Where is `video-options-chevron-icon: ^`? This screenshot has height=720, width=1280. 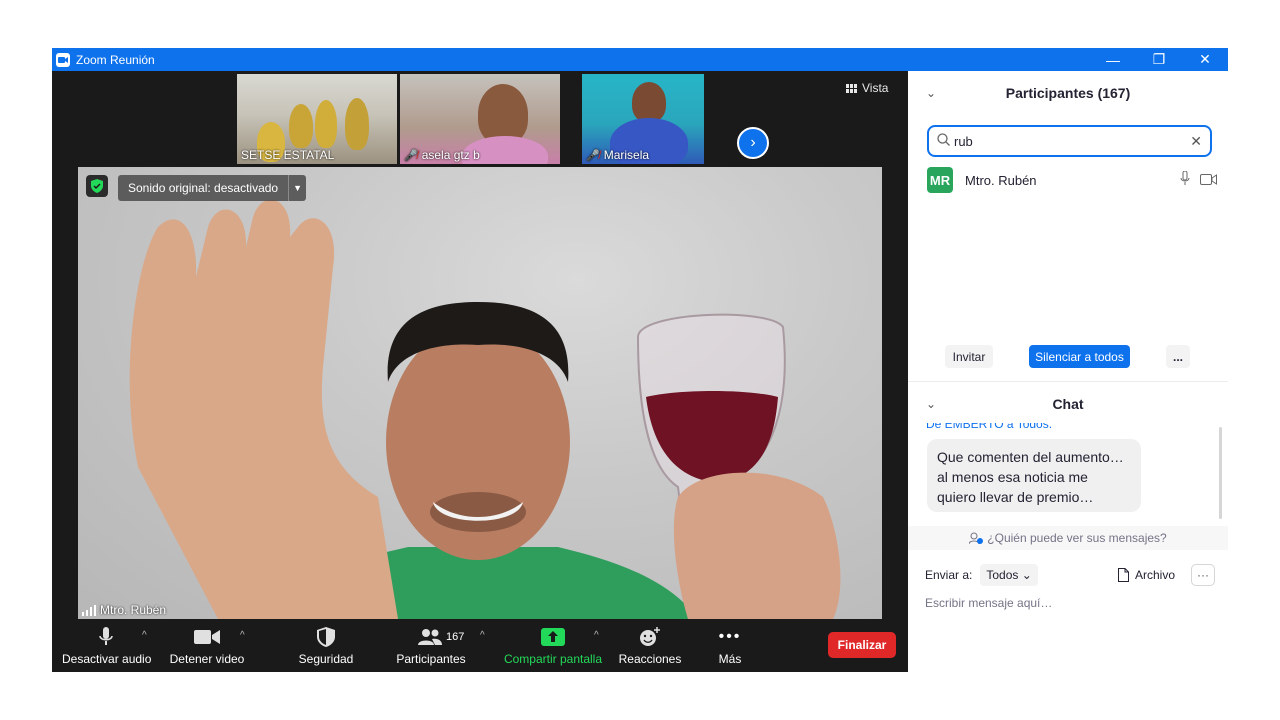
video-options-chevron-icon: ^ is located at coordinates (242, 635).